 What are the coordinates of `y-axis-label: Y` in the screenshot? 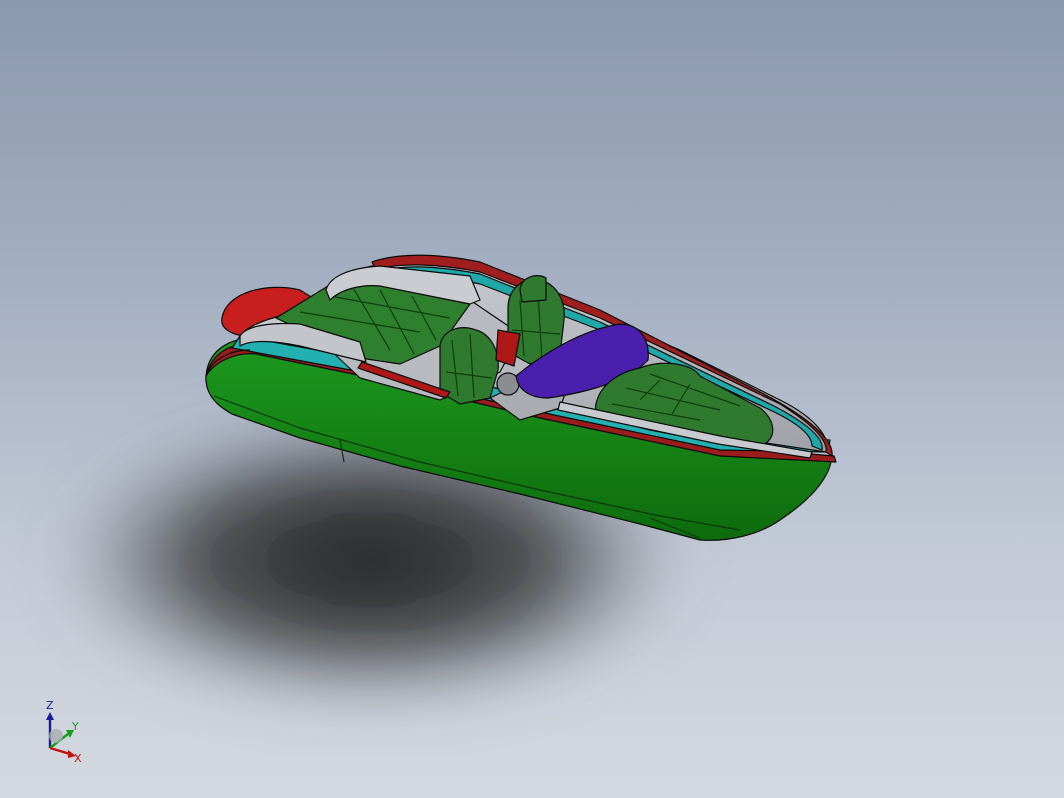 It's located at (75, 726).